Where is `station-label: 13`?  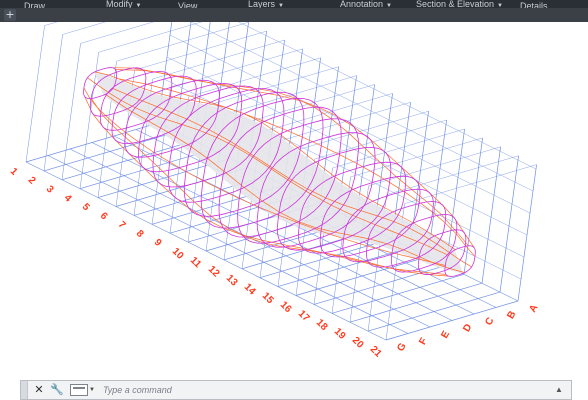
station-label: 13 is located at coordinates (232, 281).